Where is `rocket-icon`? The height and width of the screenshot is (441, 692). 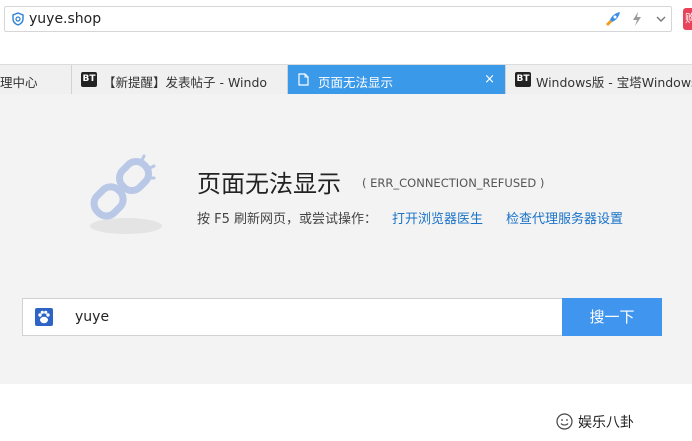
rocket-icon is located at coordinates (612, 19).